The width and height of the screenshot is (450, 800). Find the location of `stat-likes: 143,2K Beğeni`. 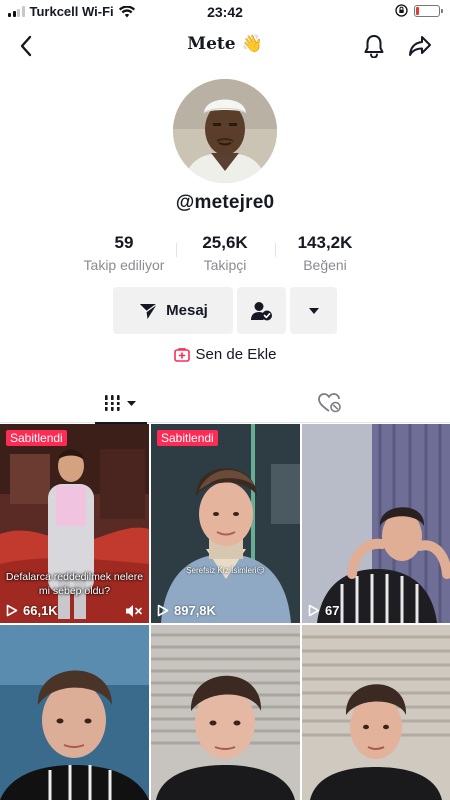

stat-likes: 143,2K Beğeni is located at coordinates (325, 253).